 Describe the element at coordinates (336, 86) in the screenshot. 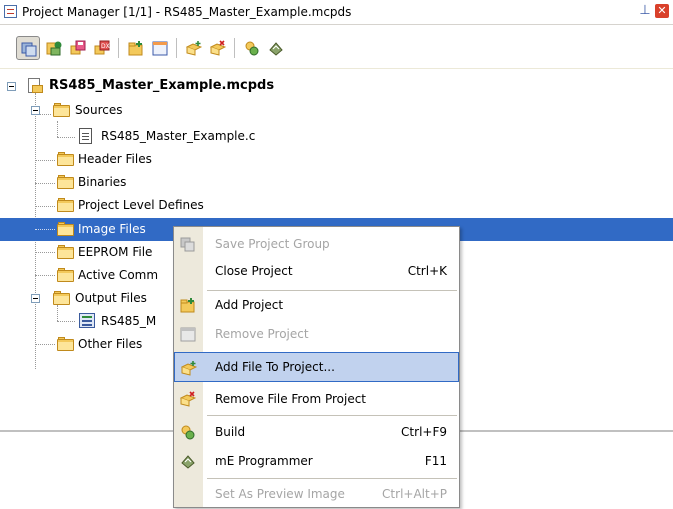

I see `tree-item-root: RS485_Master_Example.mcpds` at that location.